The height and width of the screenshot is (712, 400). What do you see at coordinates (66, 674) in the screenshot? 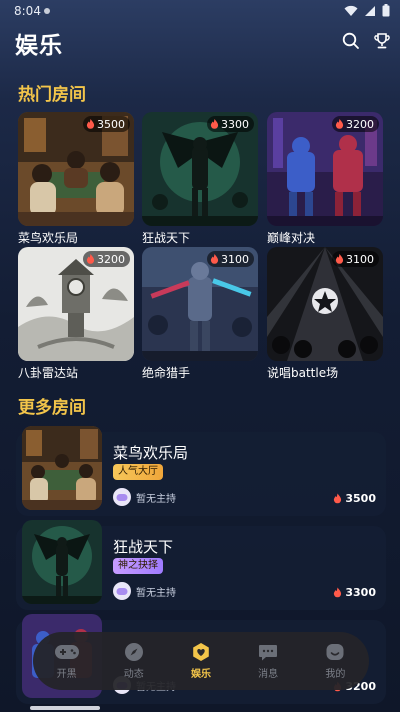
I see `nav-label: 开黑` at bounding box center [66, 674].